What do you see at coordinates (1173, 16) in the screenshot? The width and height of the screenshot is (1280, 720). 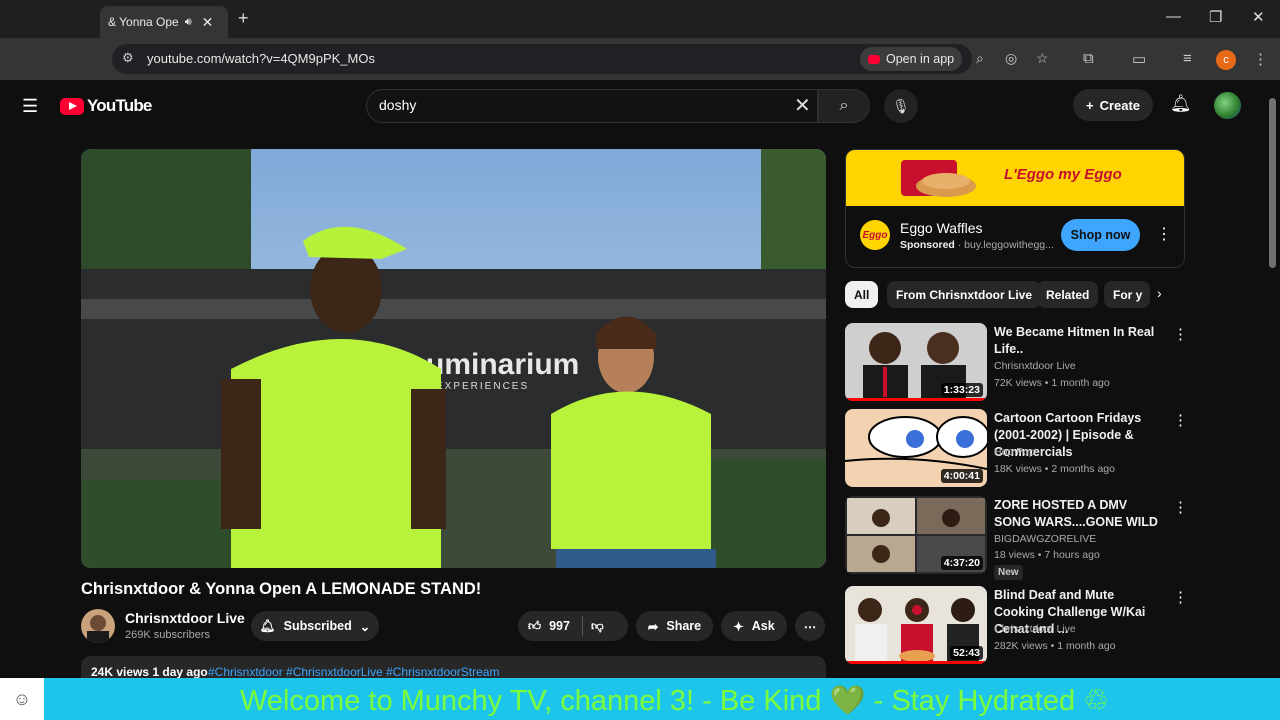 I see `minimize-icon: —` at bounding box center [1173, 16].